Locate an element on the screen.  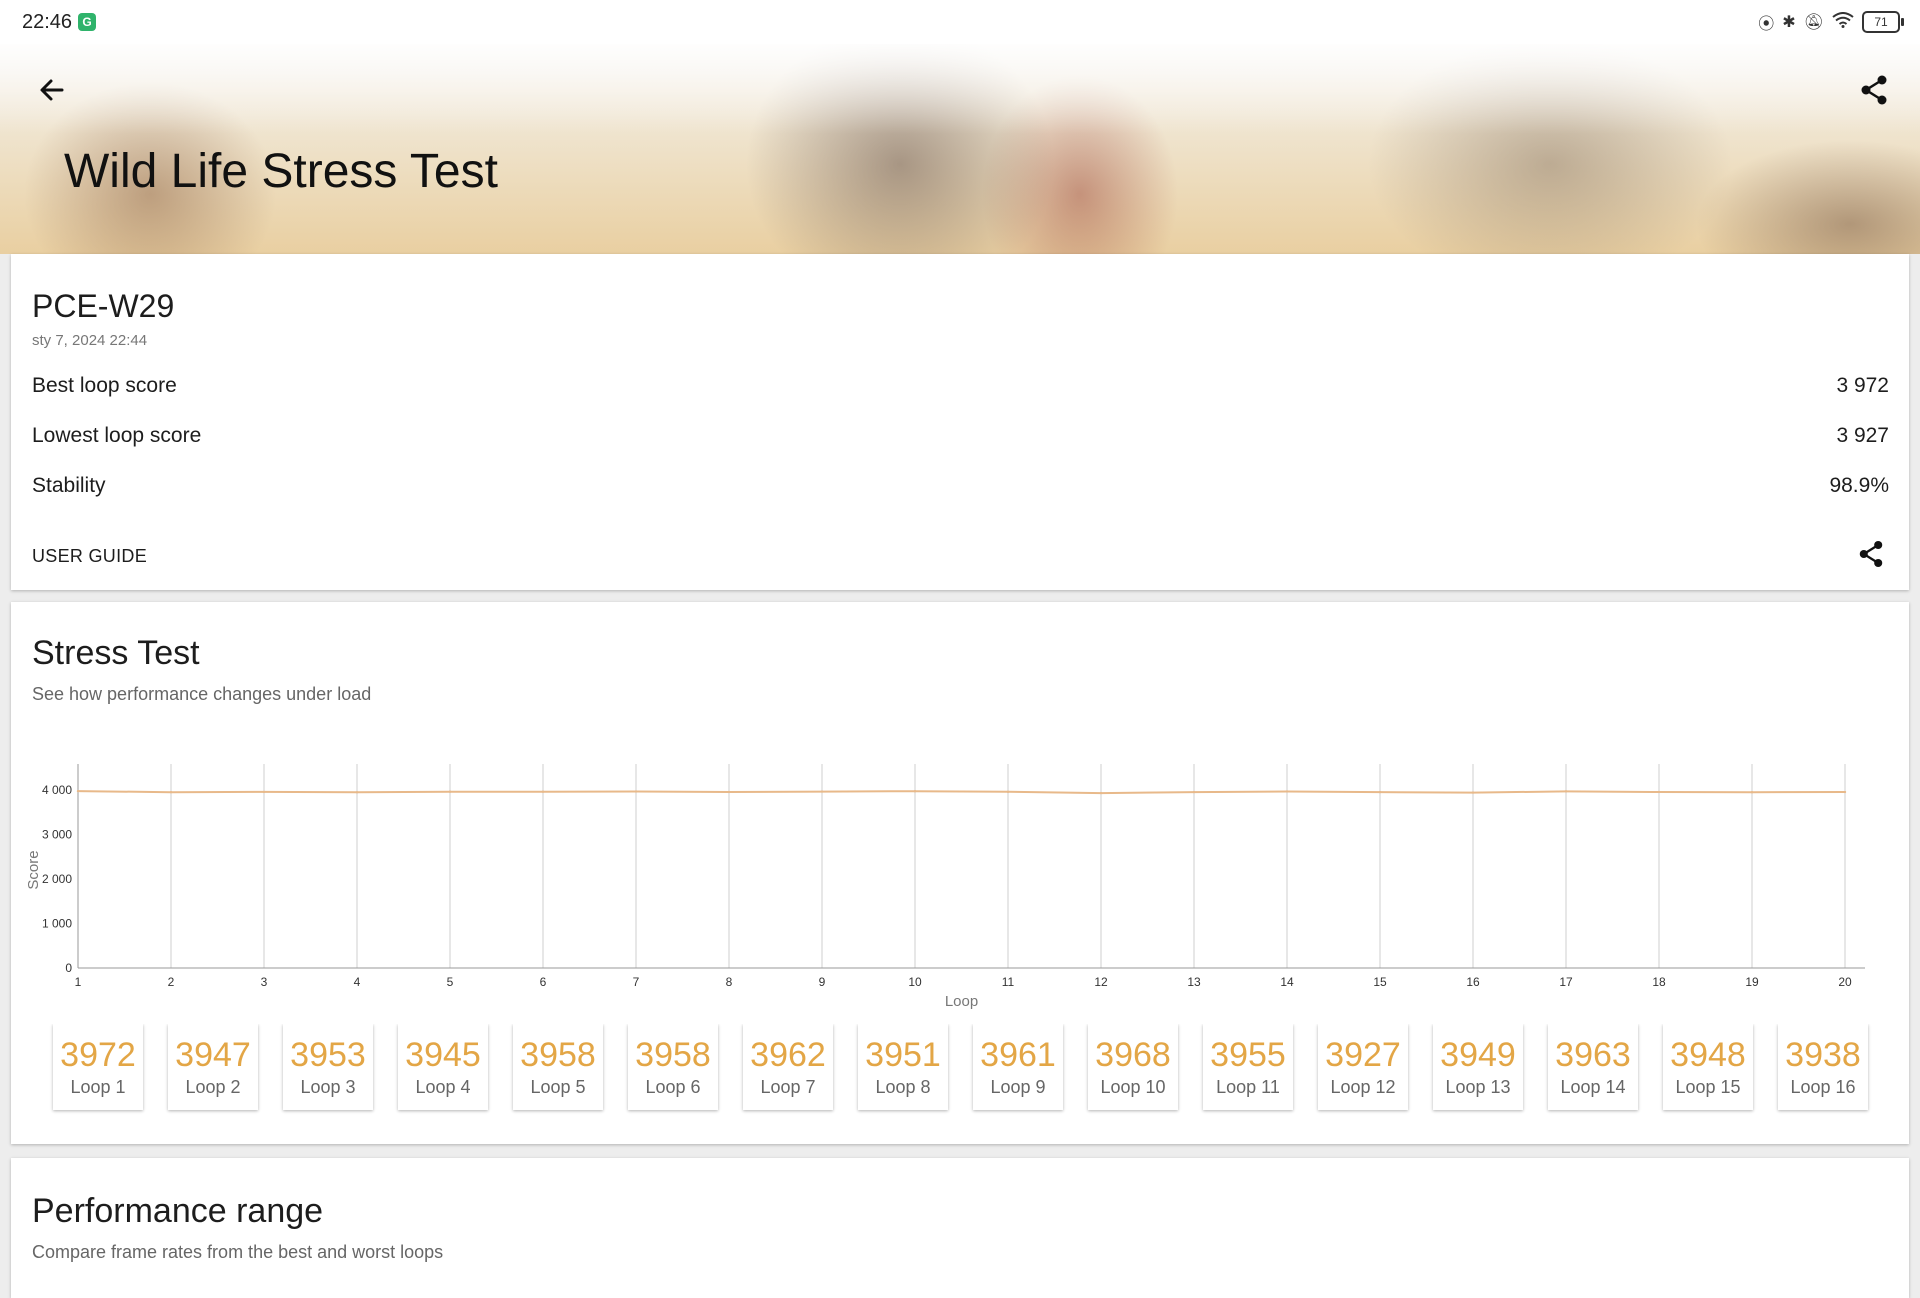
loop-score: 3972 is located at coordinates (98, 1055).